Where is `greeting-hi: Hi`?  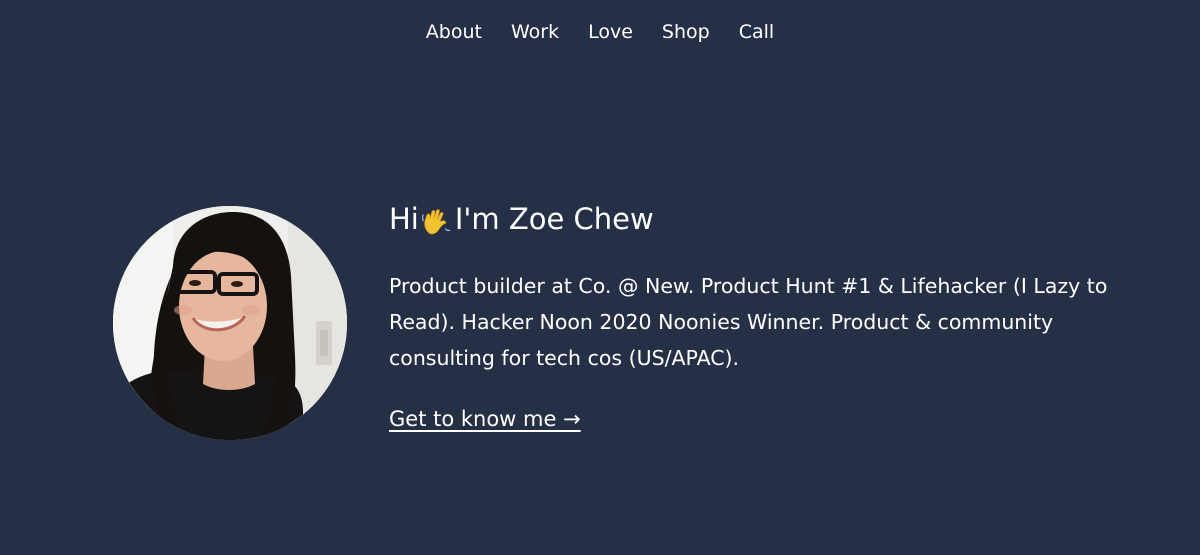 greeting-hi: Hi is located at coordinates (404, 219).